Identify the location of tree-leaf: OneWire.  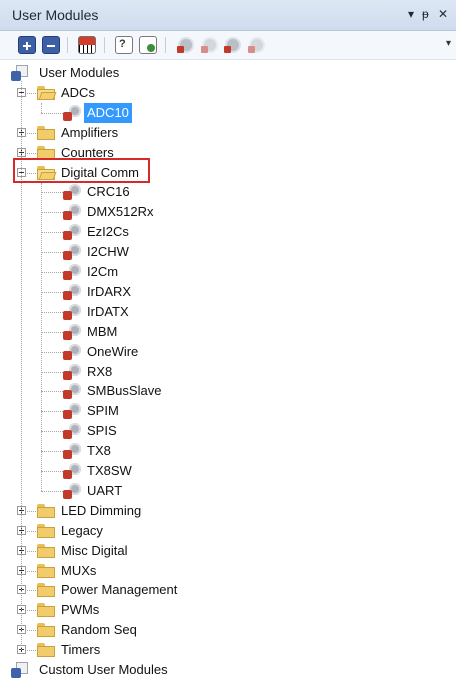
(228, 352).